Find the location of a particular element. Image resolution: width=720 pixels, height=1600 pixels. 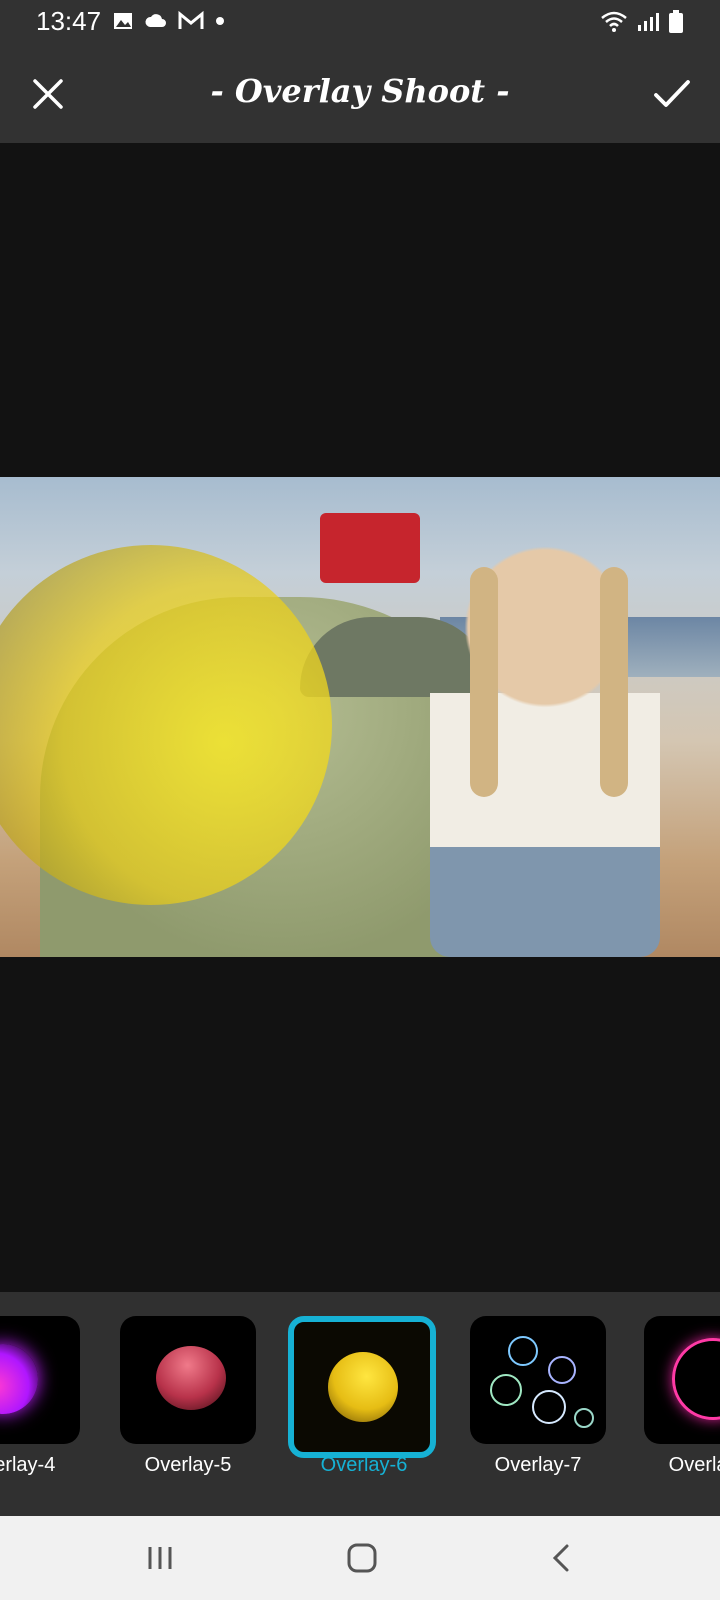

overlay-thumb-ring is located at coordinates (696, 1379).